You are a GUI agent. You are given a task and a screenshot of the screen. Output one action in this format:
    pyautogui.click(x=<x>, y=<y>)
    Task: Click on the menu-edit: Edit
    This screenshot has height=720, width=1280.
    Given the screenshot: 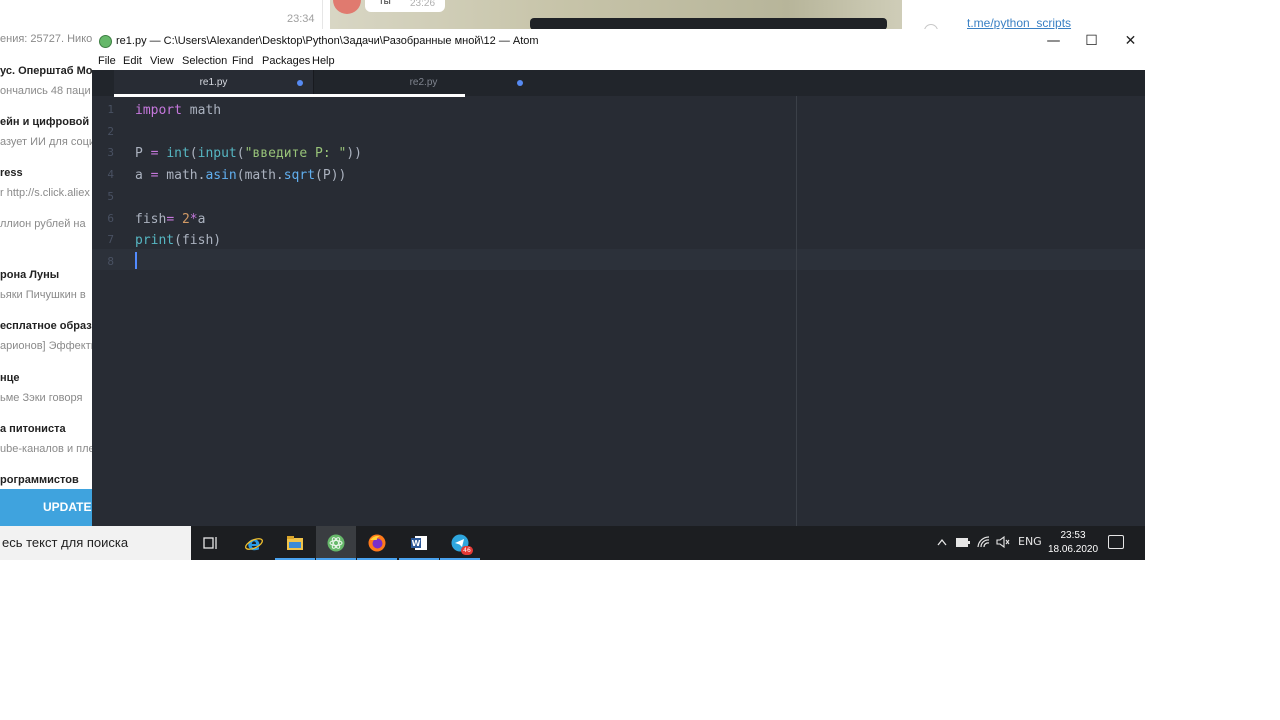 What is the action you would take?
    pyautogui.click(x=132, y=61)
    